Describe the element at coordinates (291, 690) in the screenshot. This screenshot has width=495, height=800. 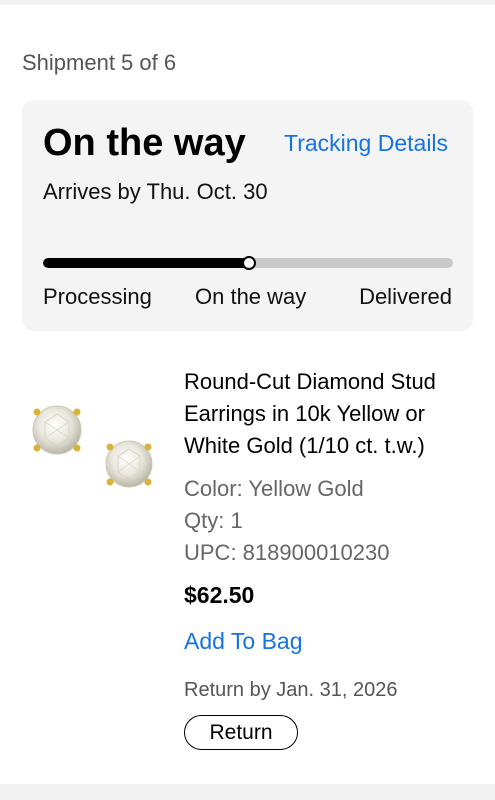
I see `return-deadline: Return by Jan. 31, 2026` at that location.